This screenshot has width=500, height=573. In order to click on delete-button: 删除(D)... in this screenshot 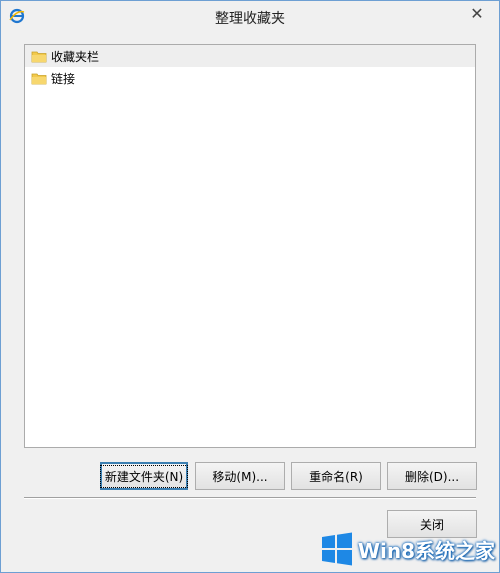, I will do `click(432, 476)`.